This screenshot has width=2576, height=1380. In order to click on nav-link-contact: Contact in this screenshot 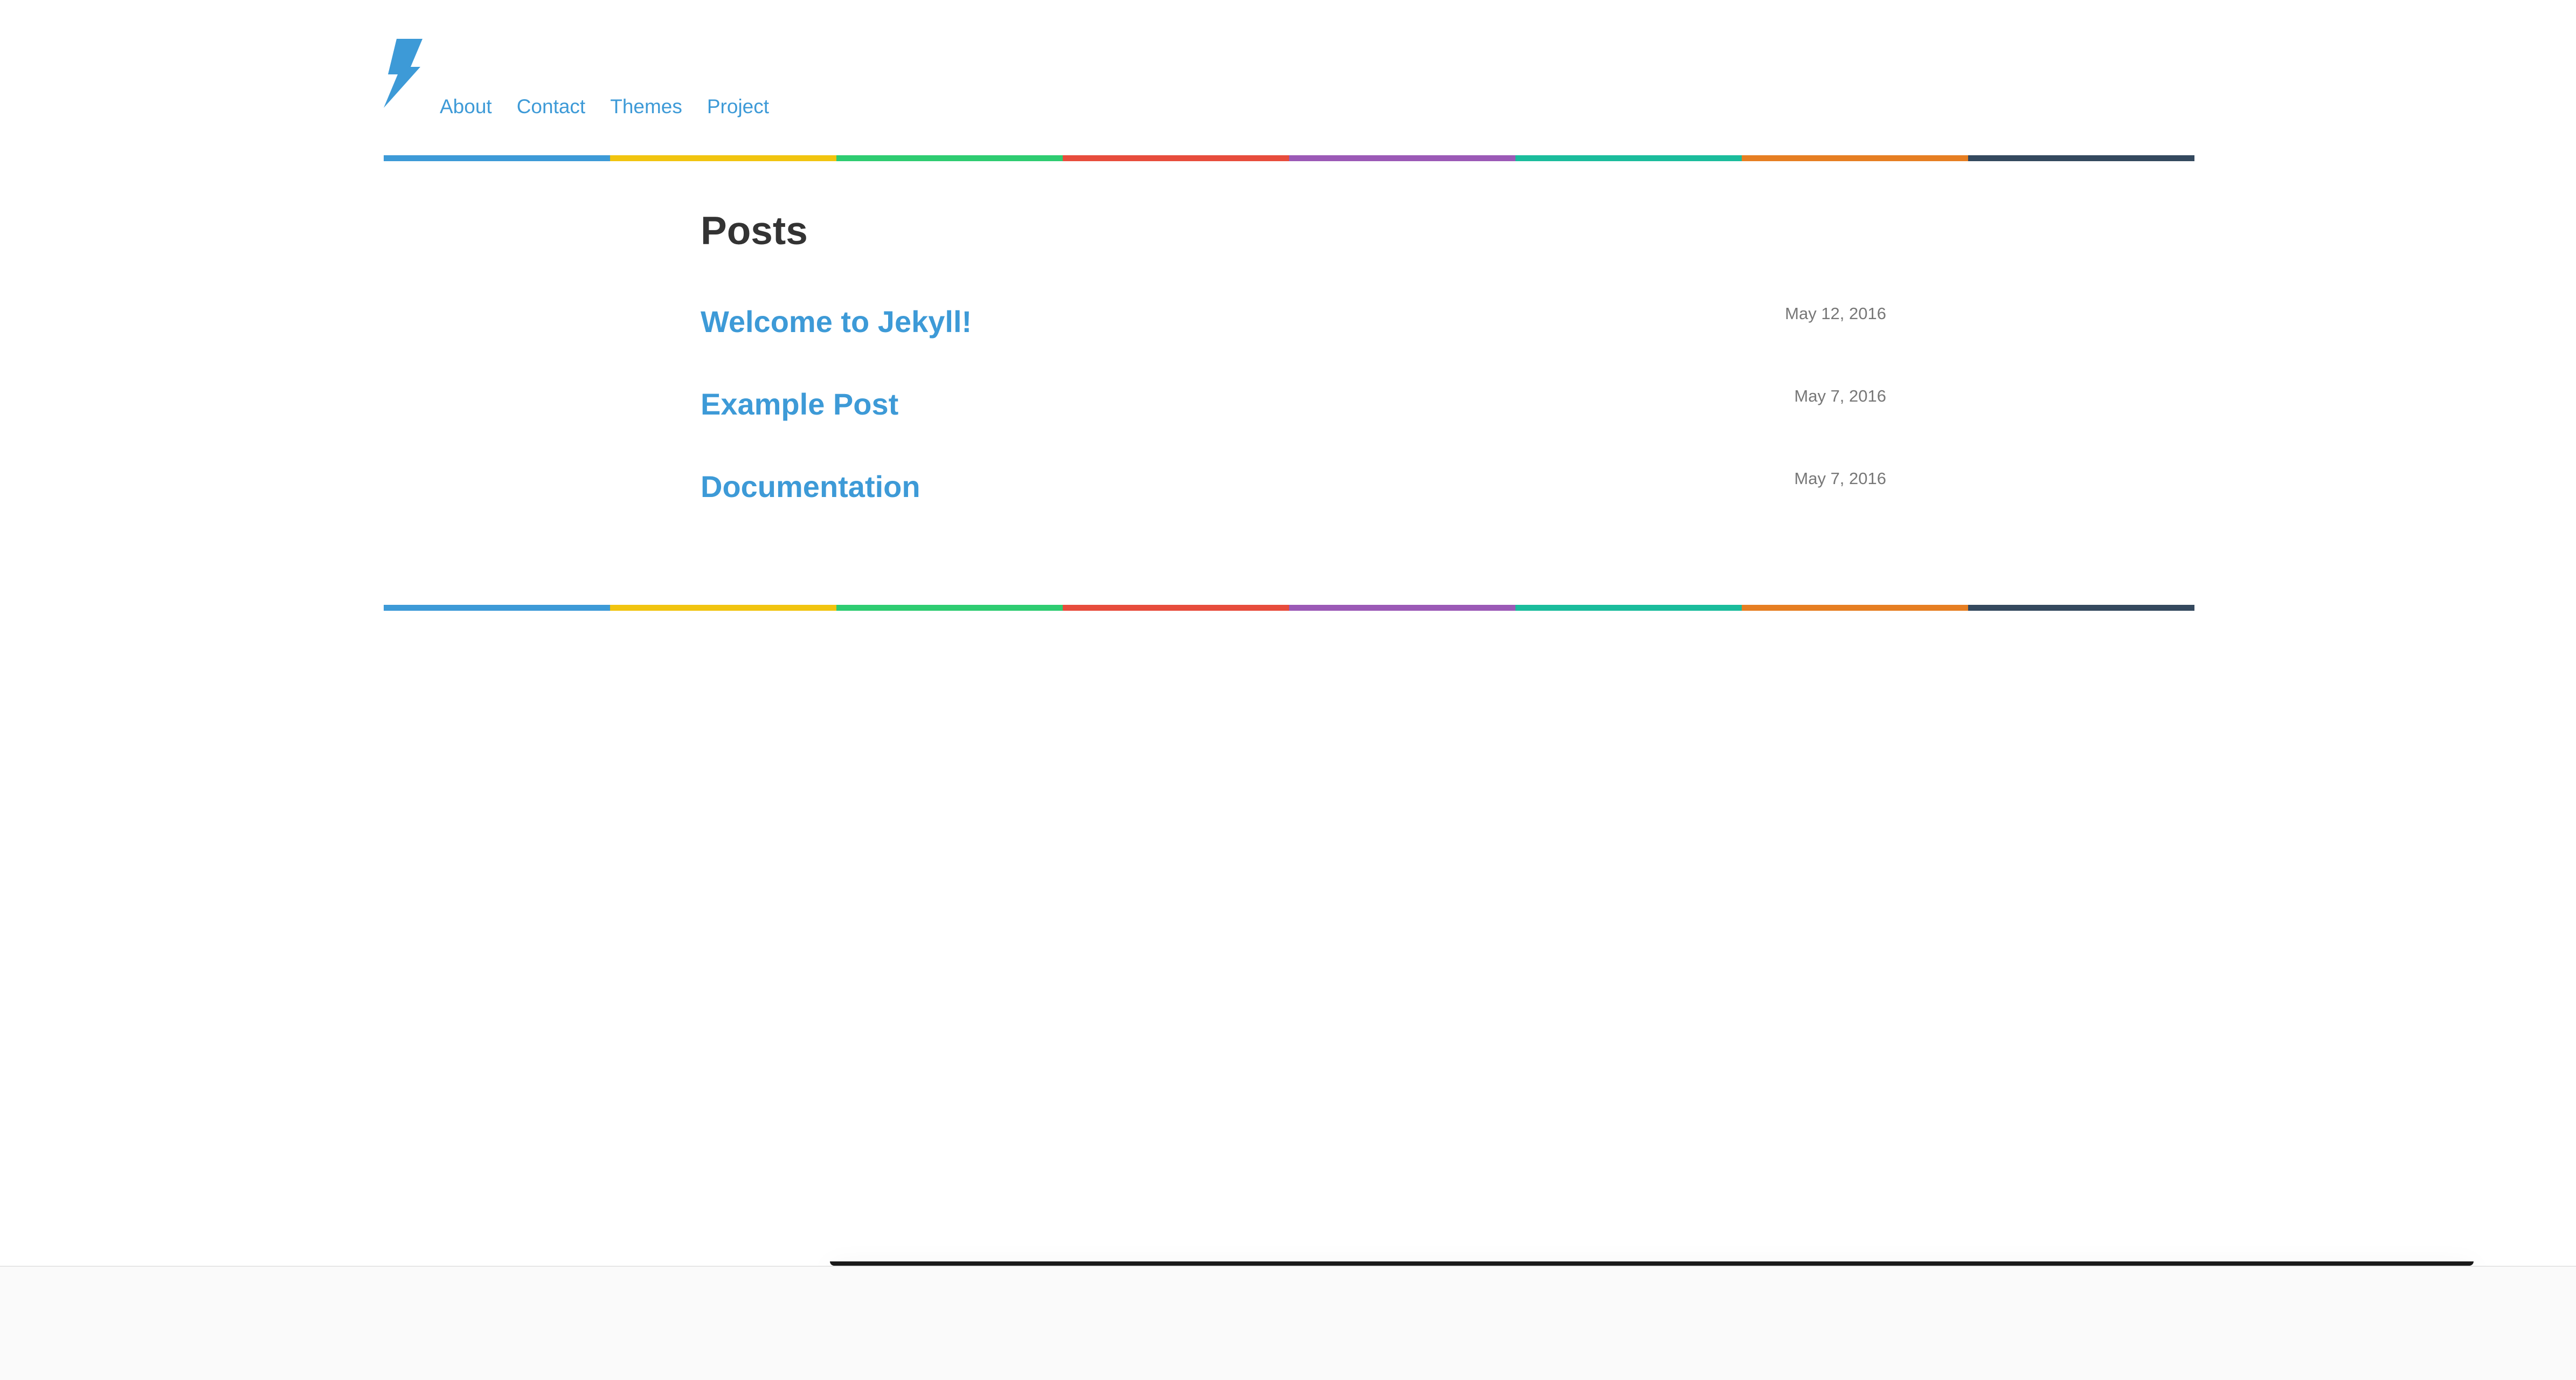, I will do `click(551, 107)`.